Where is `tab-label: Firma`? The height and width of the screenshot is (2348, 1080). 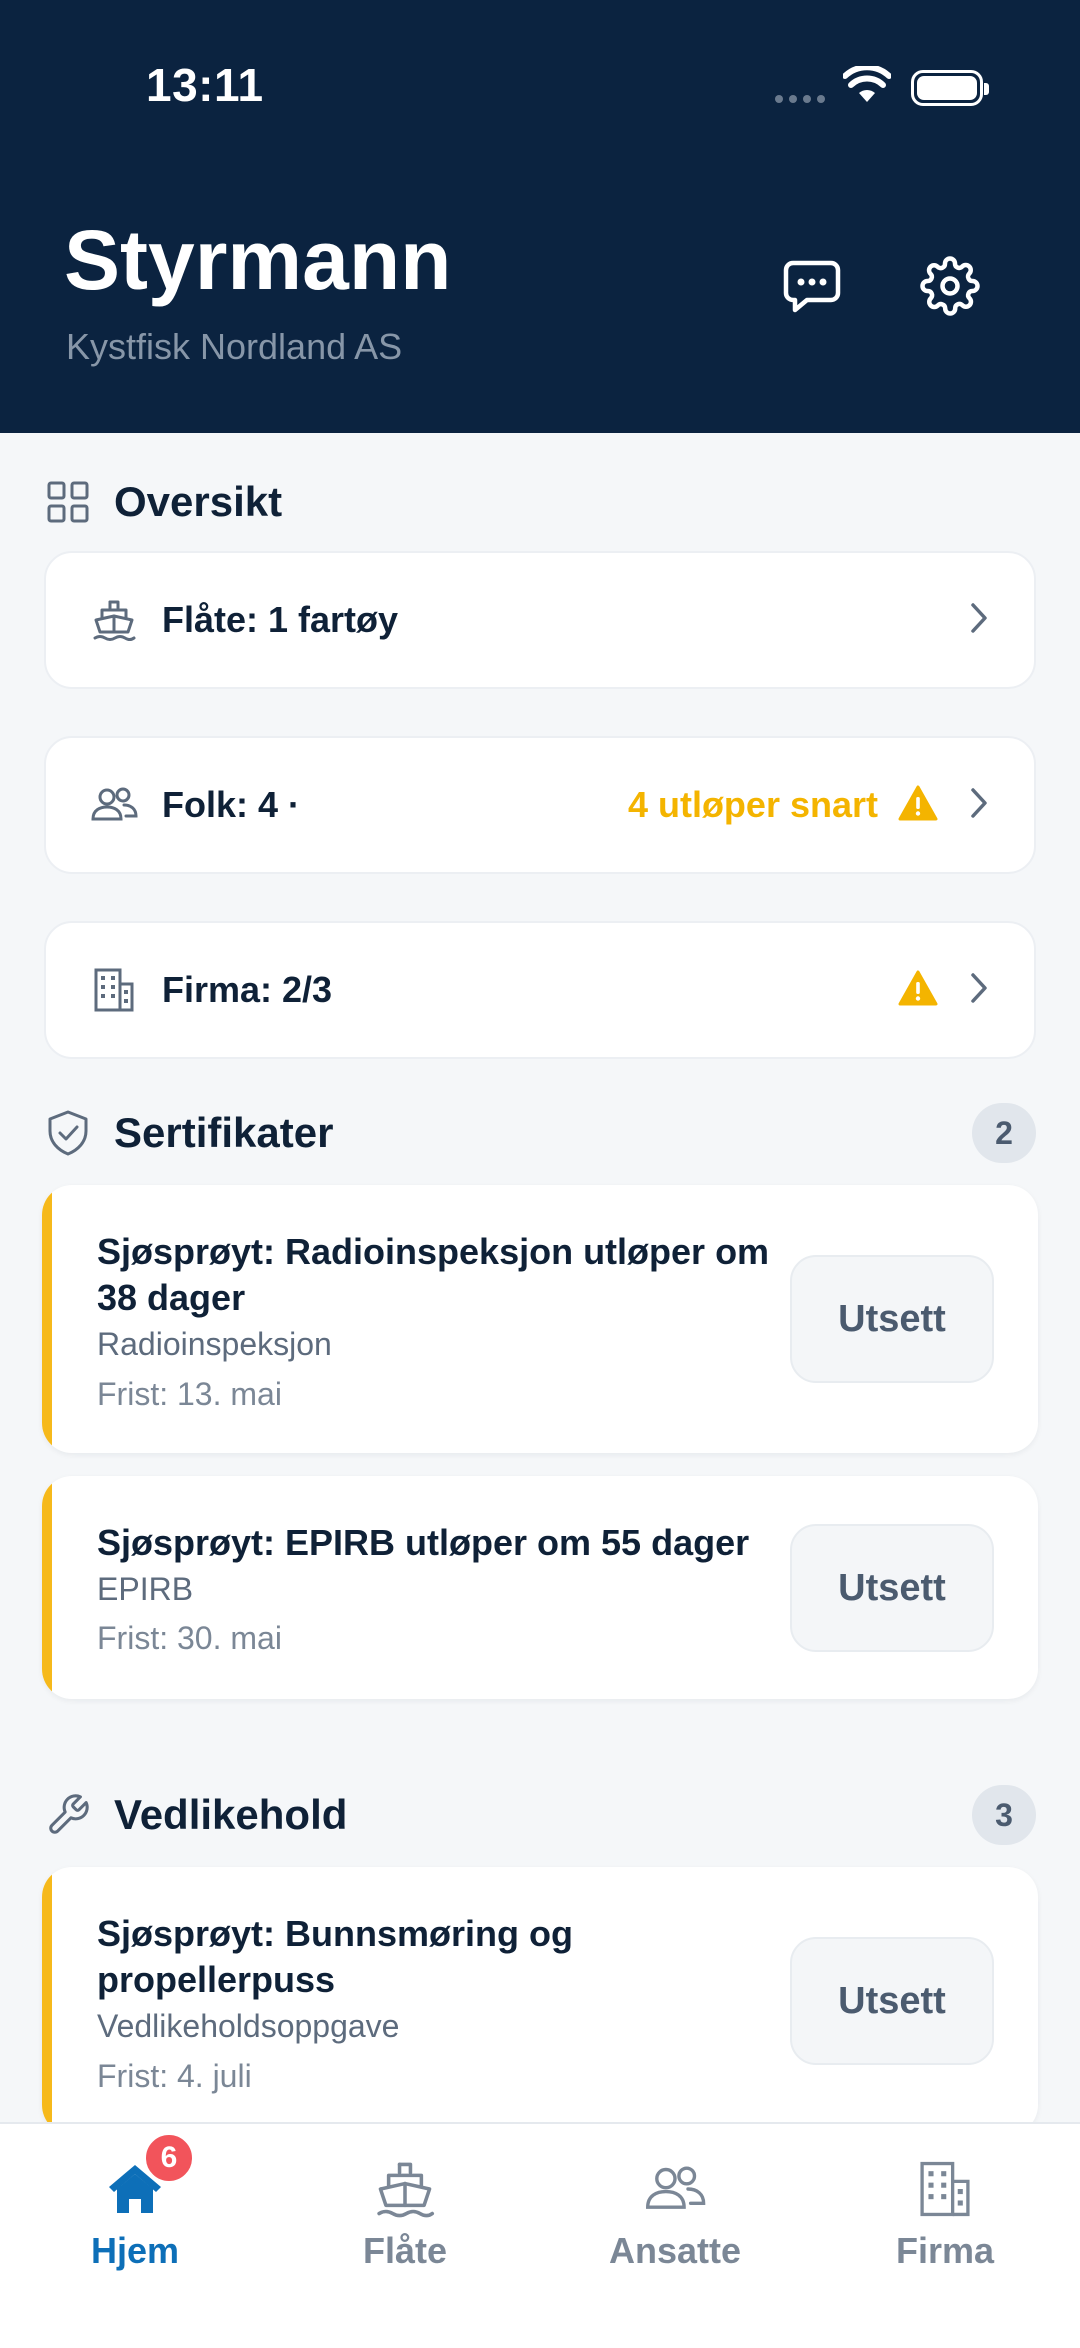
tab-label: Firma is located at coordinates (945, 2250).